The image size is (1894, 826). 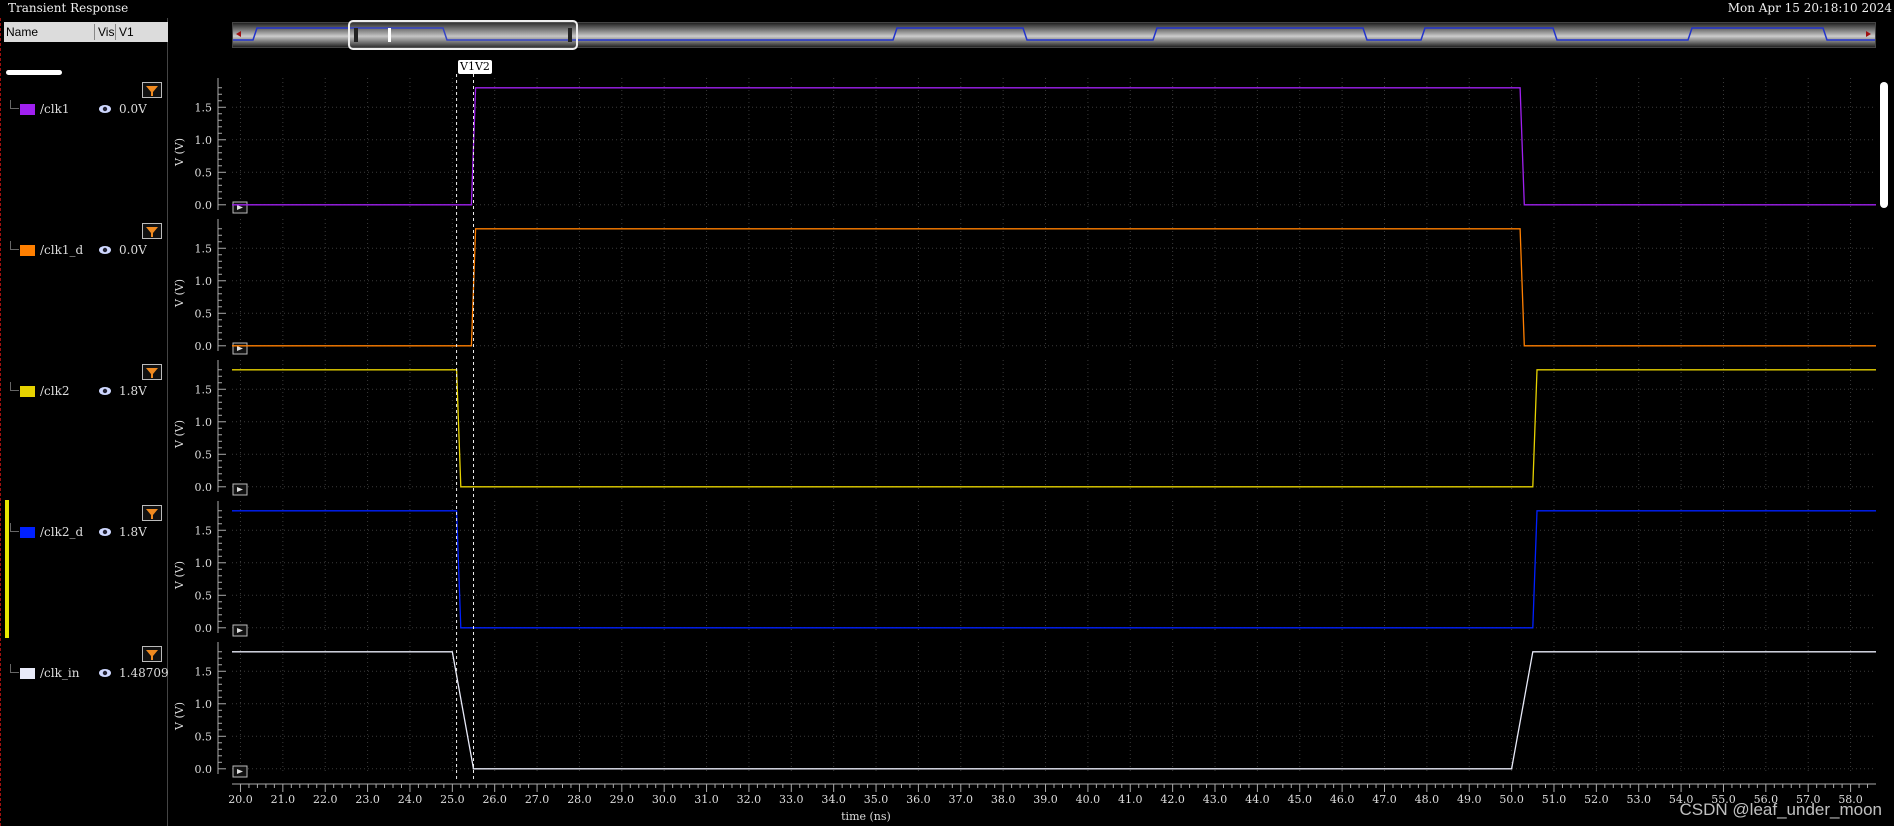 I want to click on x-tick-label: 50.0, so click(x=1511, y=799).